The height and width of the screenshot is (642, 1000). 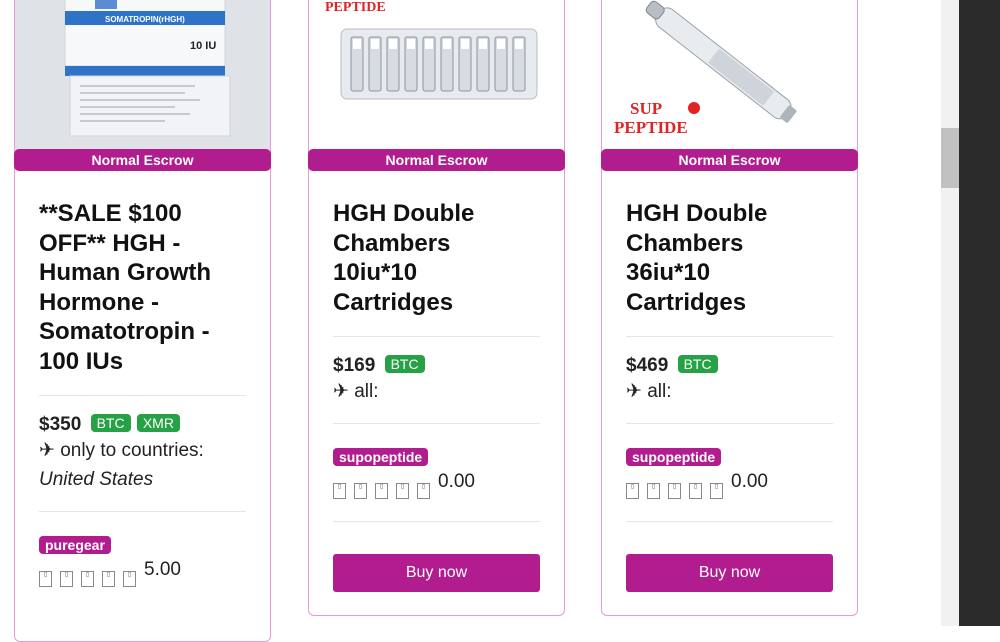 What do you see at coordinates (729, 80) in the screenshot?
I see `product-image: SUP PEPTIDE` at bounding box center [729, 80].